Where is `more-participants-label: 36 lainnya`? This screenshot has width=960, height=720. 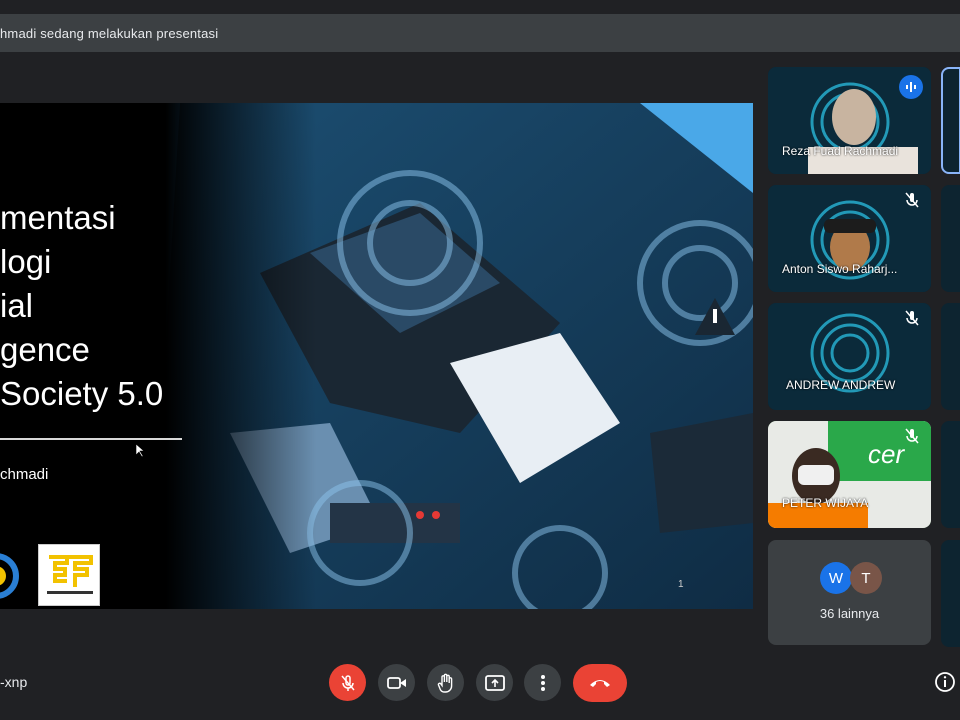
more-participants-label: 36 lainnya is located at coordinates (849, 613).